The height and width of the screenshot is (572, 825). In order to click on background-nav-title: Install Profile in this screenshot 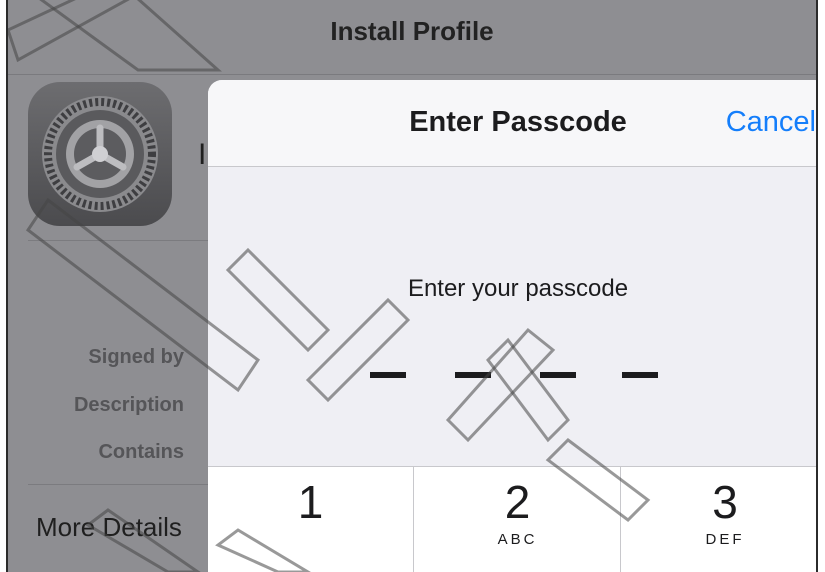, I will do `click(412, 31)`.